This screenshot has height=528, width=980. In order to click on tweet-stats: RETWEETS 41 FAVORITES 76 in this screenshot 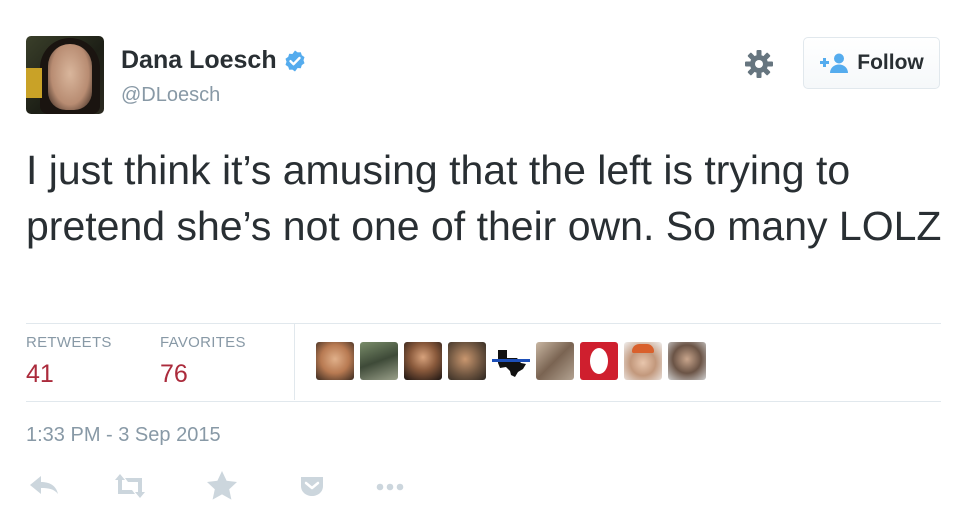, I will do `click(483, 362)`.